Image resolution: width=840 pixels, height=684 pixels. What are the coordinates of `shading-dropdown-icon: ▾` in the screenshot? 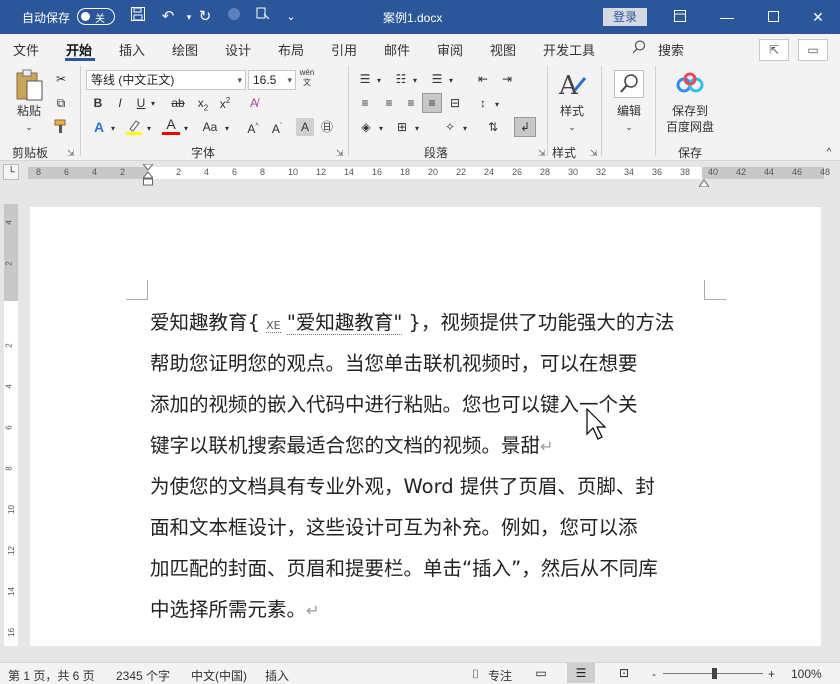 It's located at (381, 129).